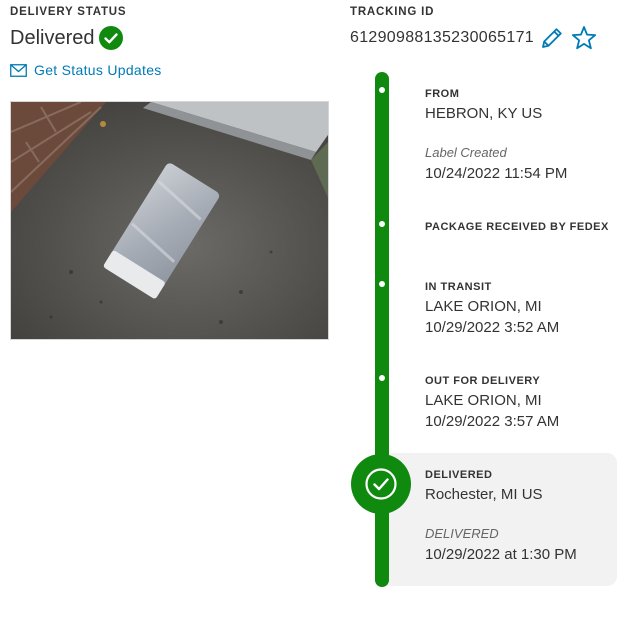 The image size is (617, 622). I want to click on event-out-for-delivery-title: OUT FOR DELIVERY, so click(483, 381).